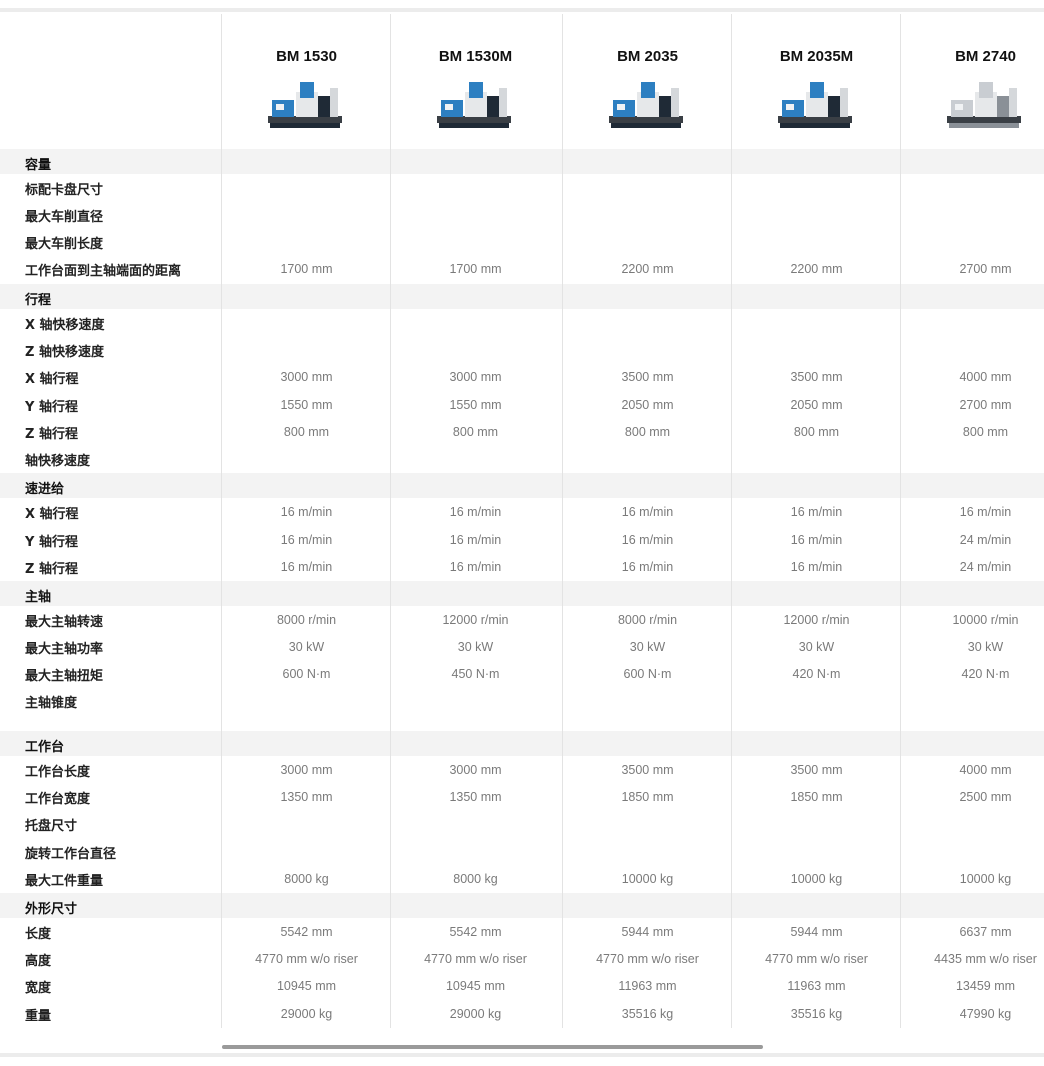 Image resolution: width=1044 pixels, height=1066 pixels. Describe the element at coordinates (45, 489) in the screenshot. I see `section-title: 速进给` at that location.